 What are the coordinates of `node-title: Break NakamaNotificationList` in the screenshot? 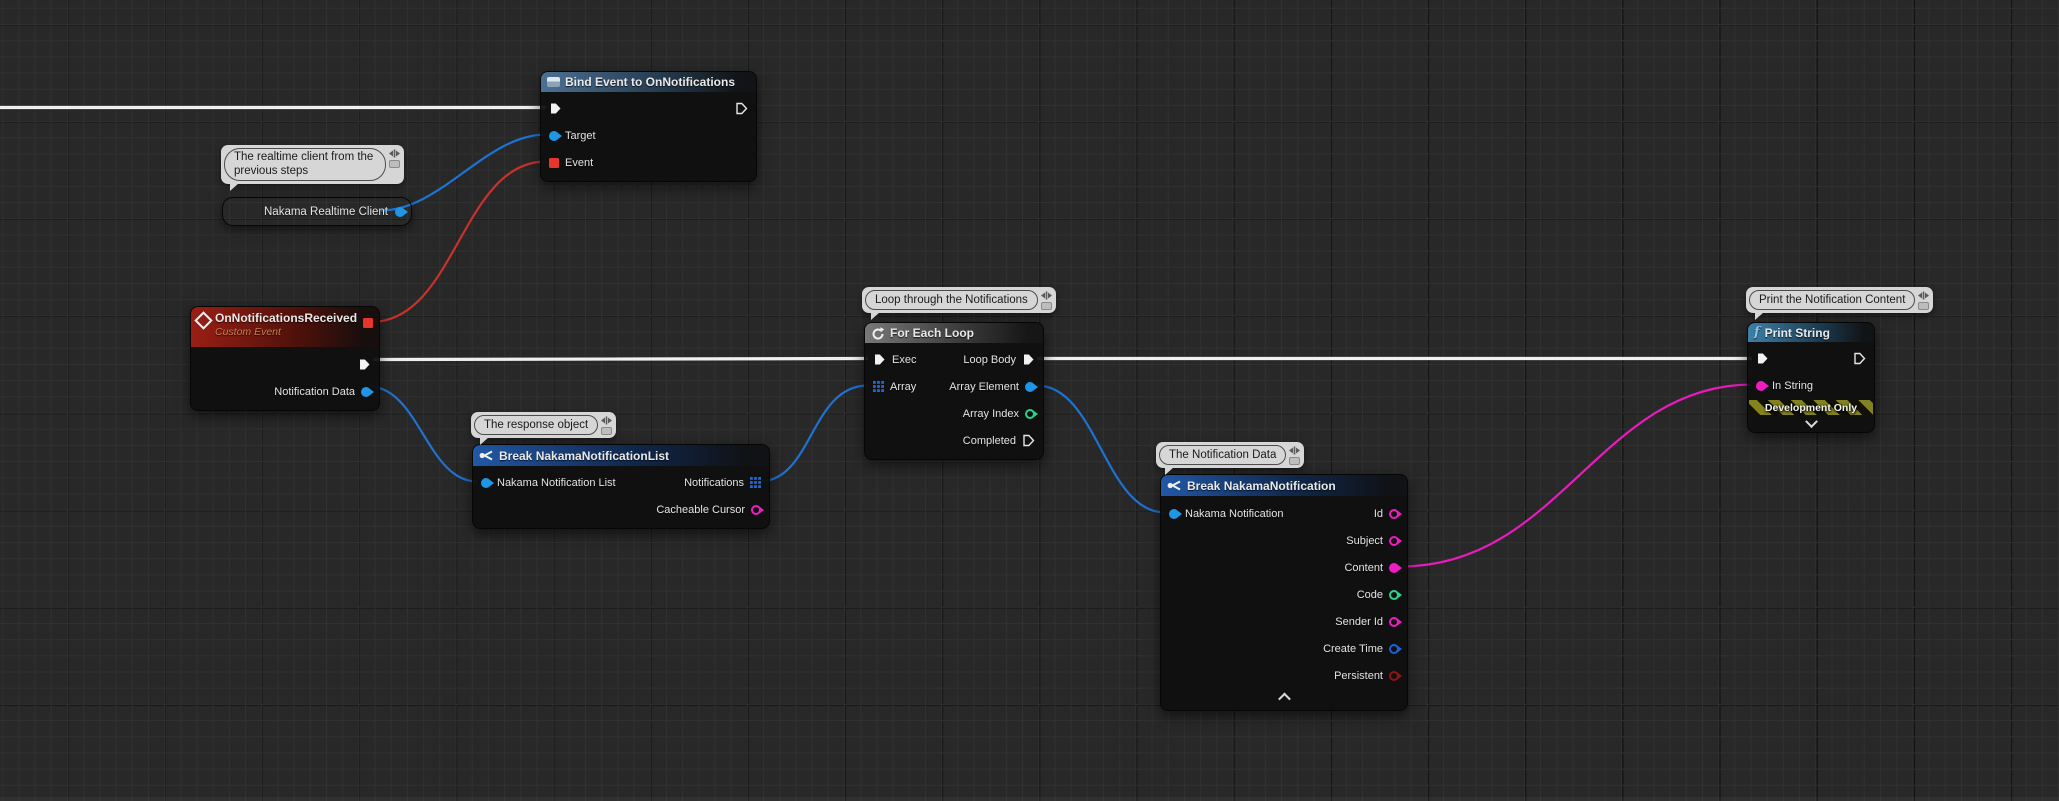 It's located at (584, 455).